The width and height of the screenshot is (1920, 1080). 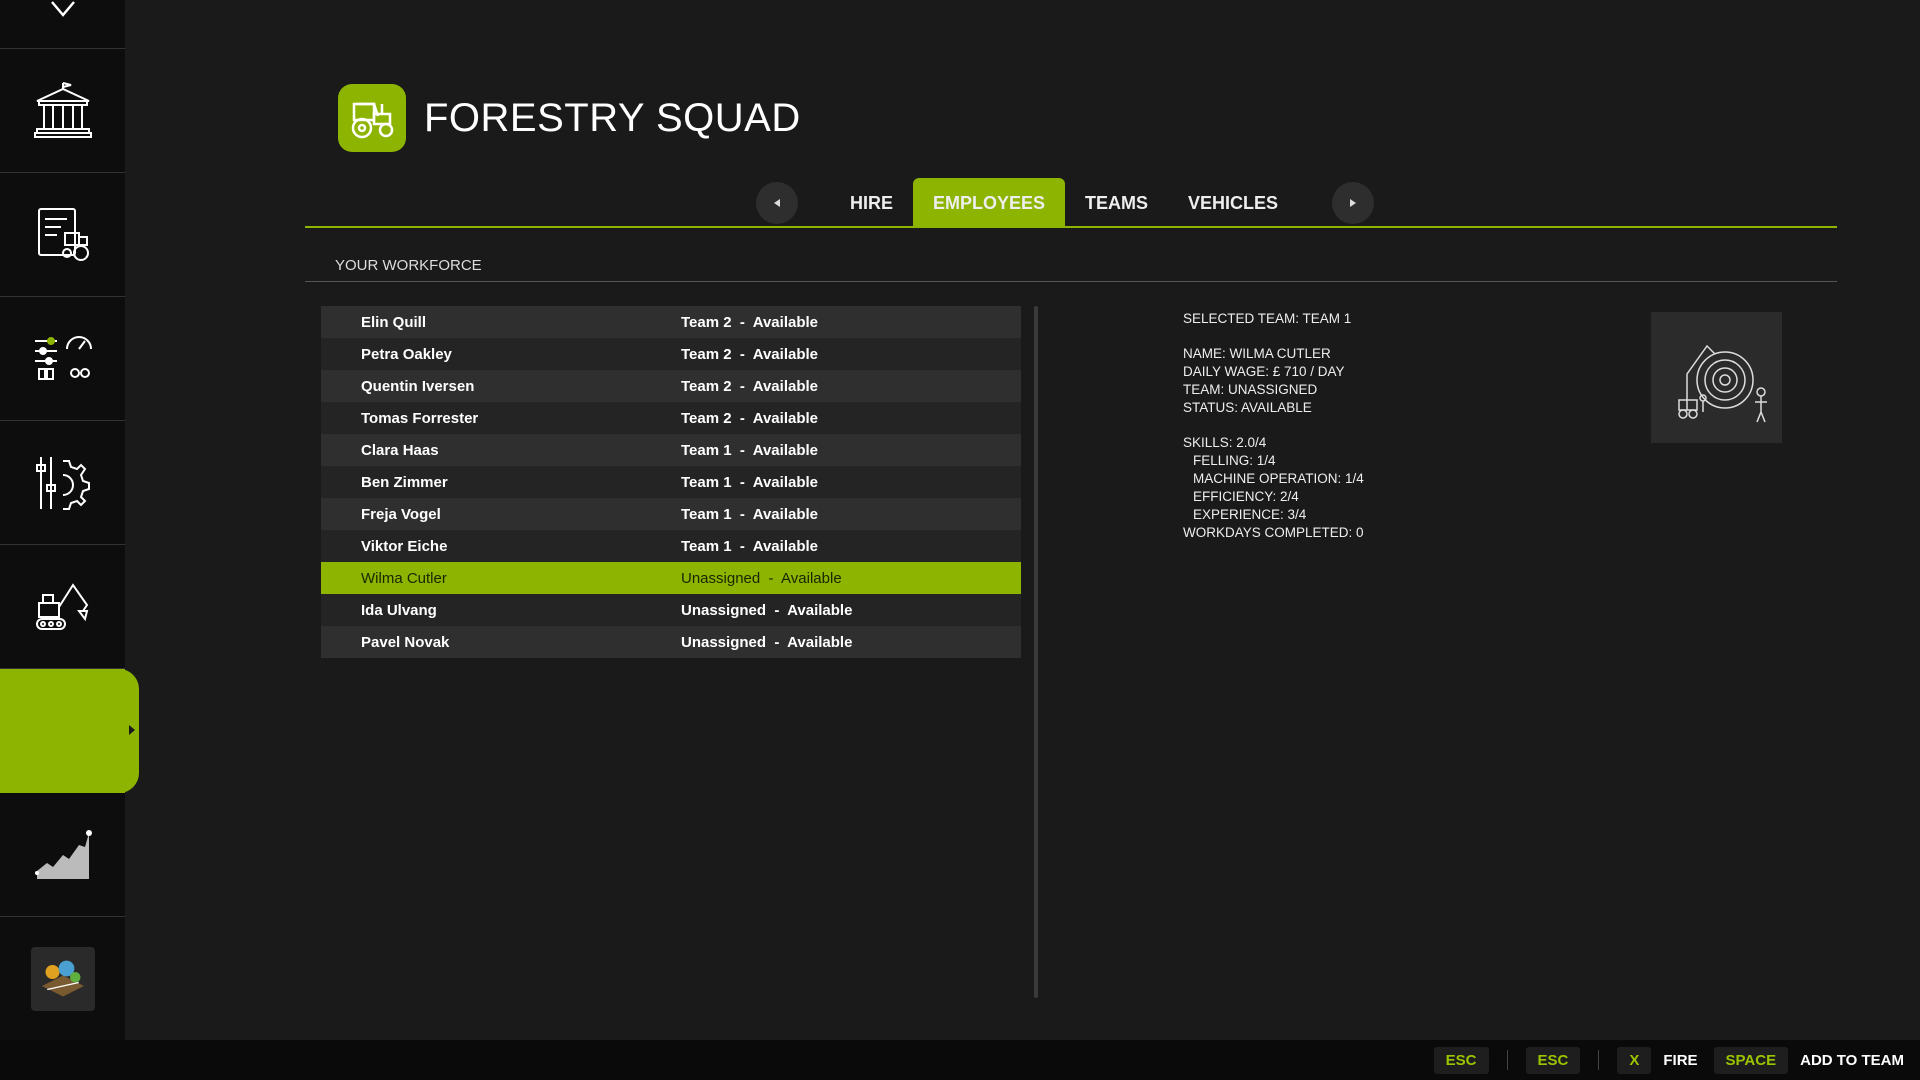 What do you see at coordinates (612, 117) in the screenshot?
I see `page-title: FORESTRY SQUAD` at bounding box center [612, 117].